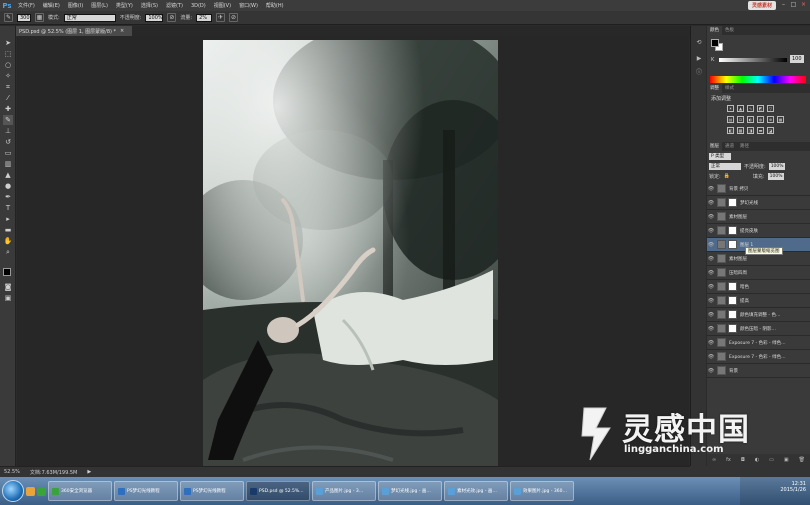 Image resolution: width=810 pixels, height=505 pixels. Describe the element at coordinates (174, 5) in the screenshot. I see `menu-filter: 滤镜(T)` at that location.